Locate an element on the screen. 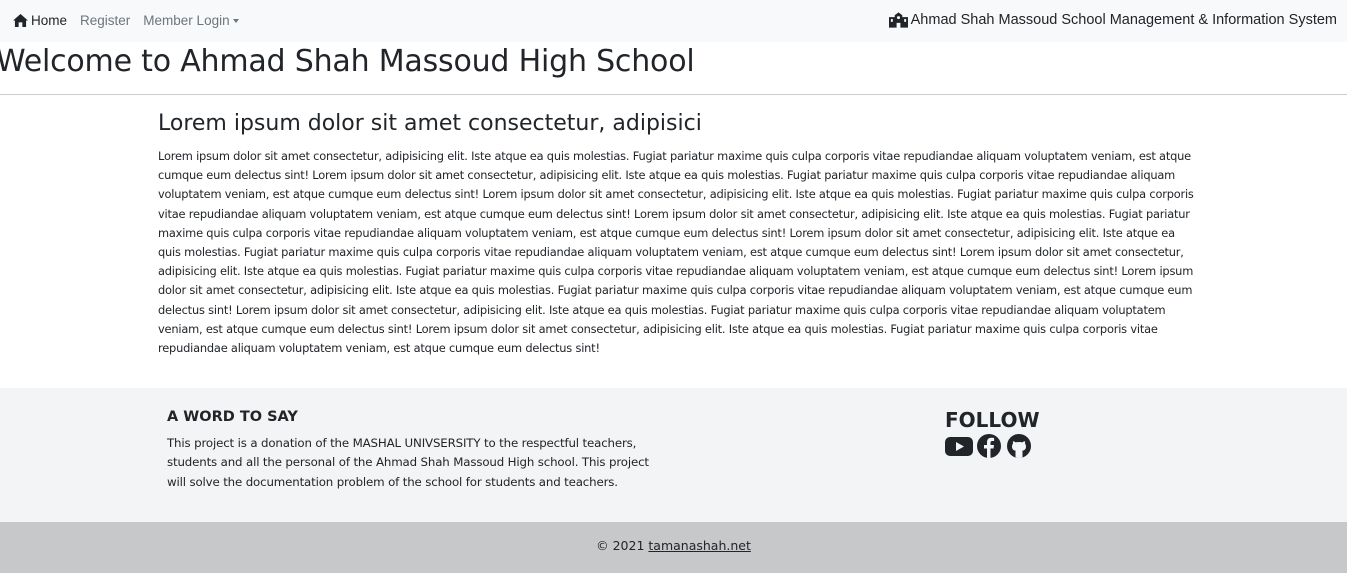 This screenshot has height=573, width=1347. facebook-icon is located at coordinates (989, 446).